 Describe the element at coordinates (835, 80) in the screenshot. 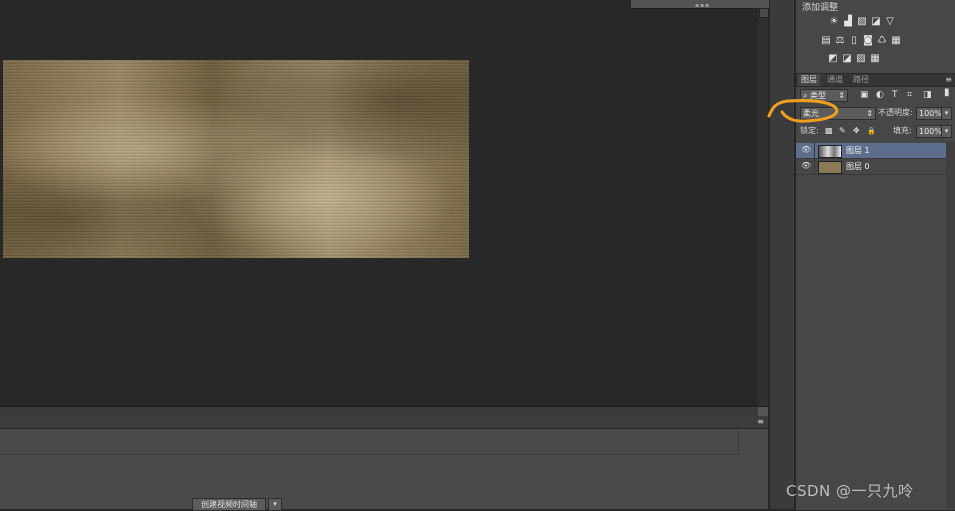

I see `tab-channels: 通道` at that location.